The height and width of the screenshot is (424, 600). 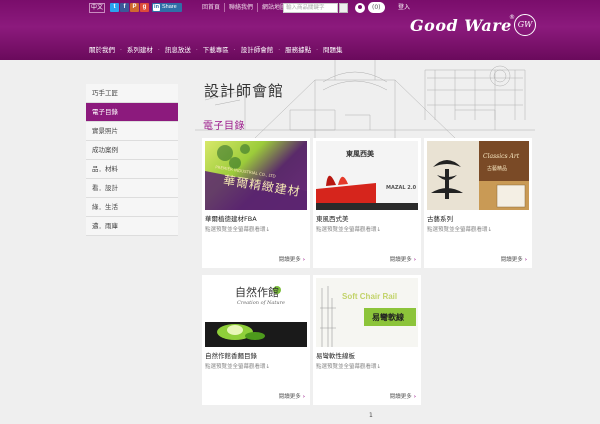 I want to click on sidebar-item-rain: 邁．雨庫, so click(x=132, y=226).